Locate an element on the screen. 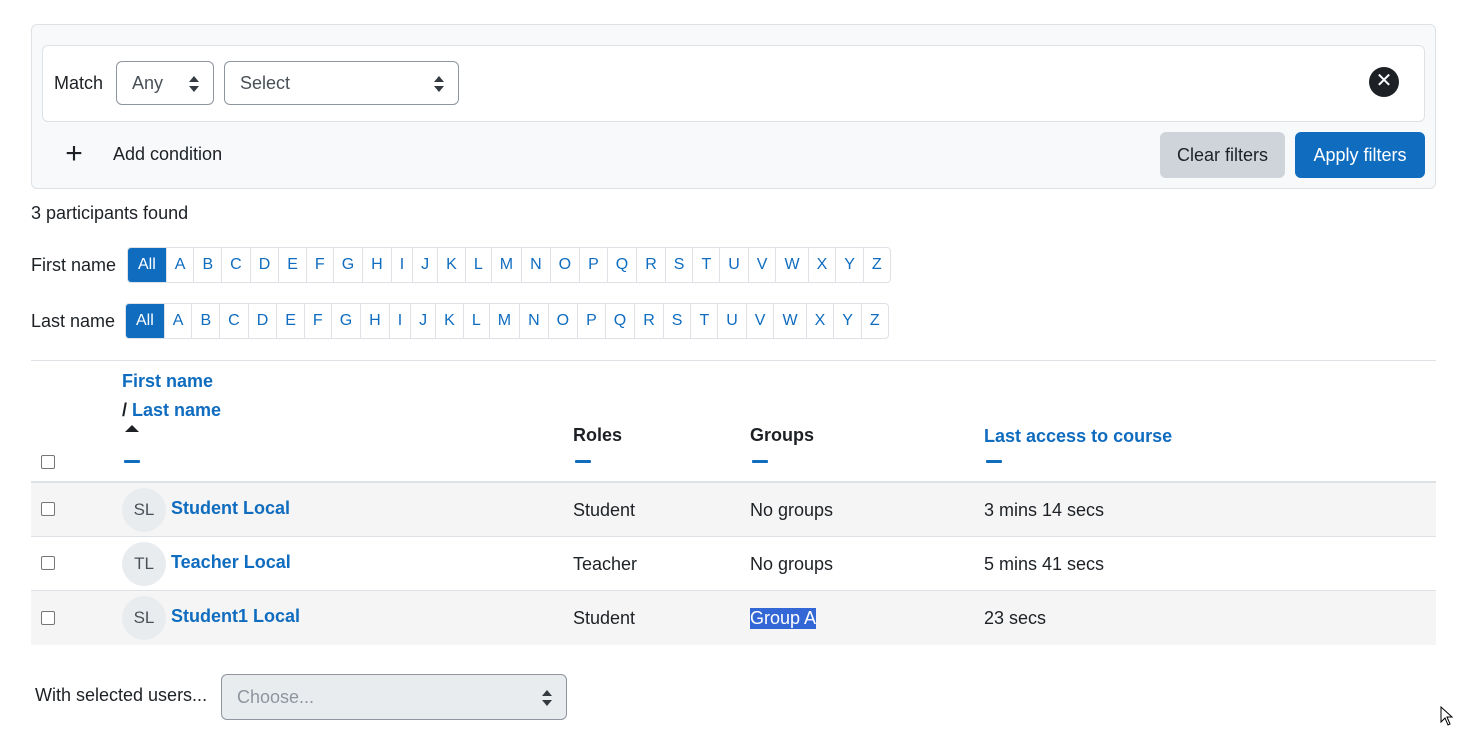  sort-last-access-link: Last access to course is located at coordinates (1078, 436).